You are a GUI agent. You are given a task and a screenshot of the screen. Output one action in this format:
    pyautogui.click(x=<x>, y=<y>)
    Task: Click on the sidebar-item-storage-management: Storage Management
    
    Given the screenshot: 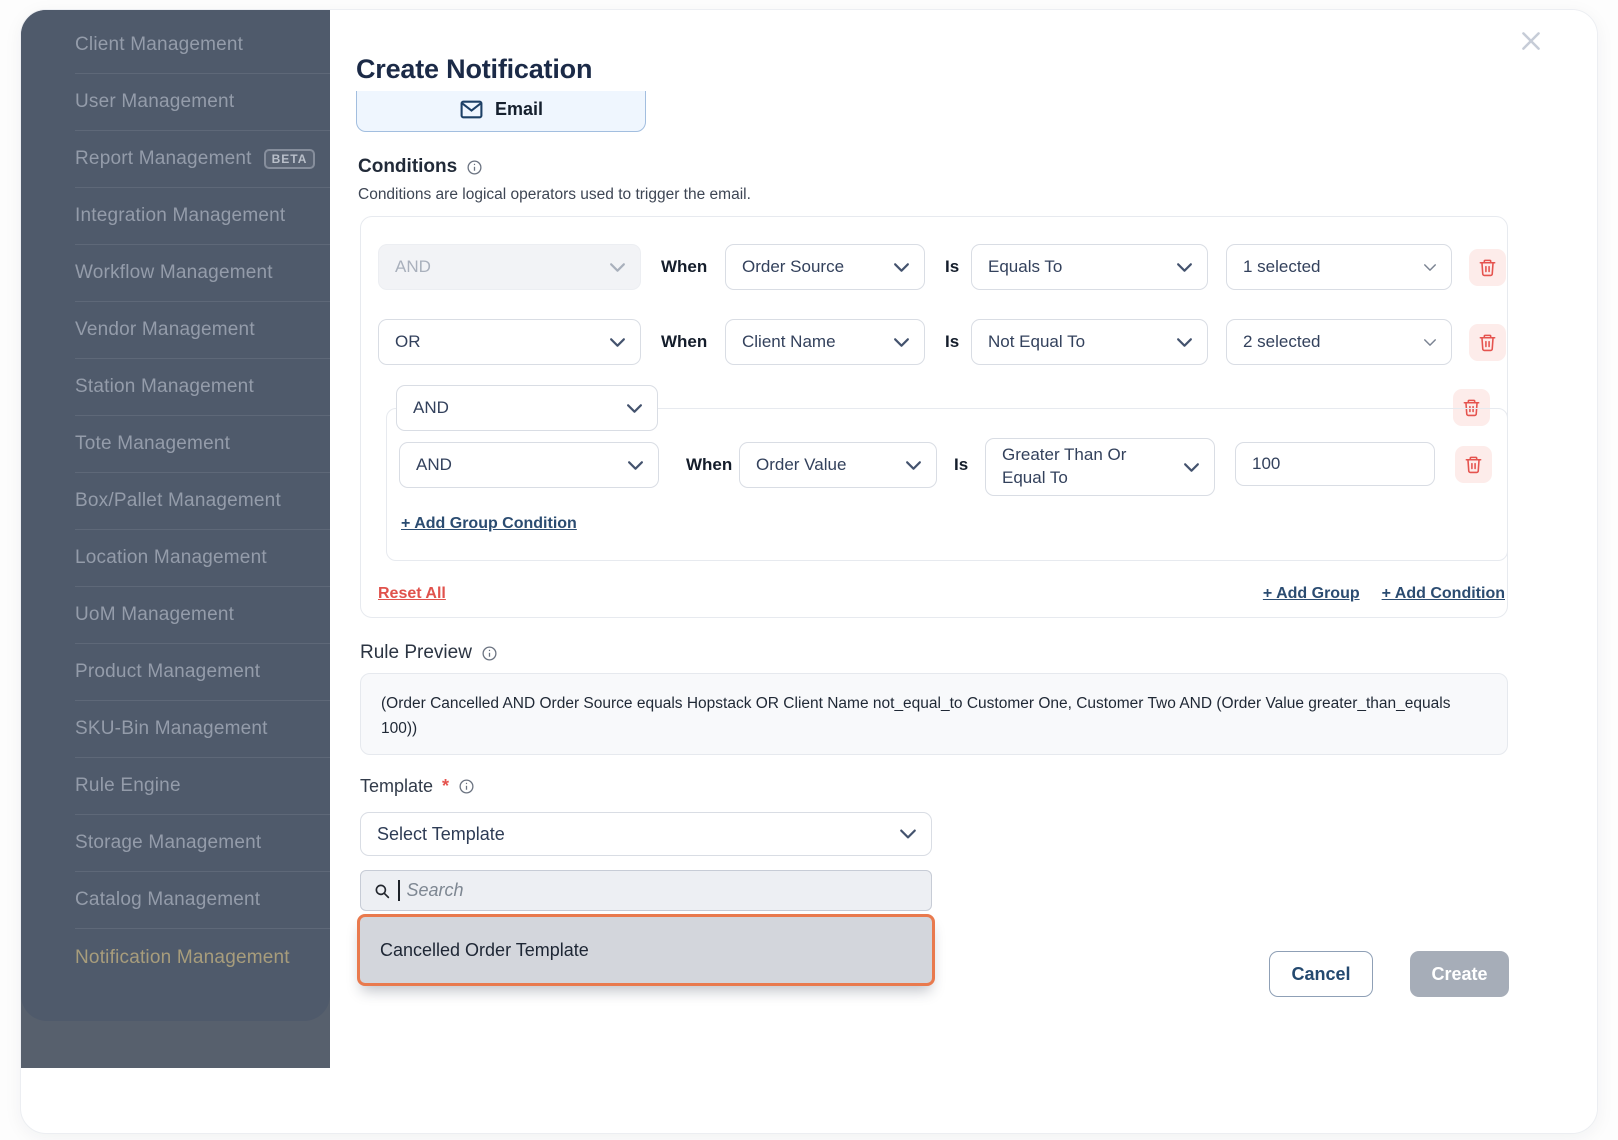 What is the action you would take?
    pyautogui.click(x=202, y=843)
    